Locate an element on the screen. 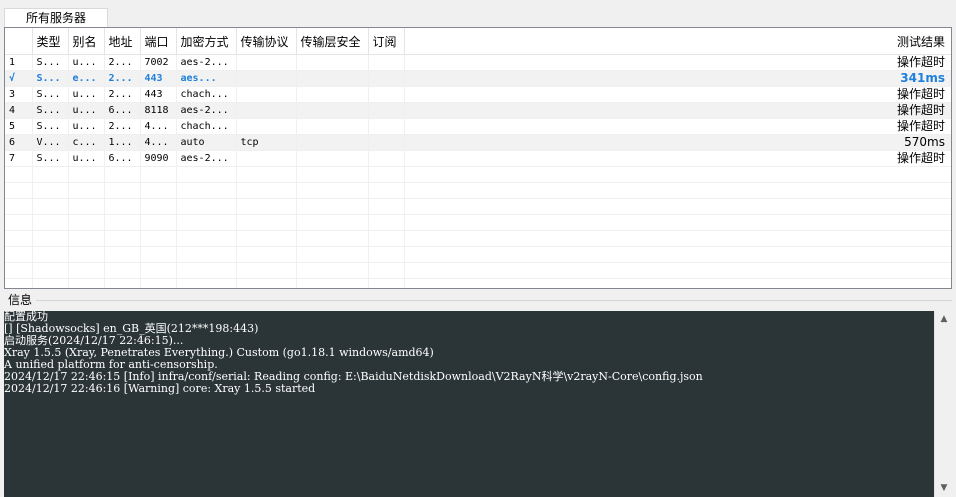 This screenshot has height=497, width=956. tab-all-servers: 所有服务器 is located at coordinates (56, 17).